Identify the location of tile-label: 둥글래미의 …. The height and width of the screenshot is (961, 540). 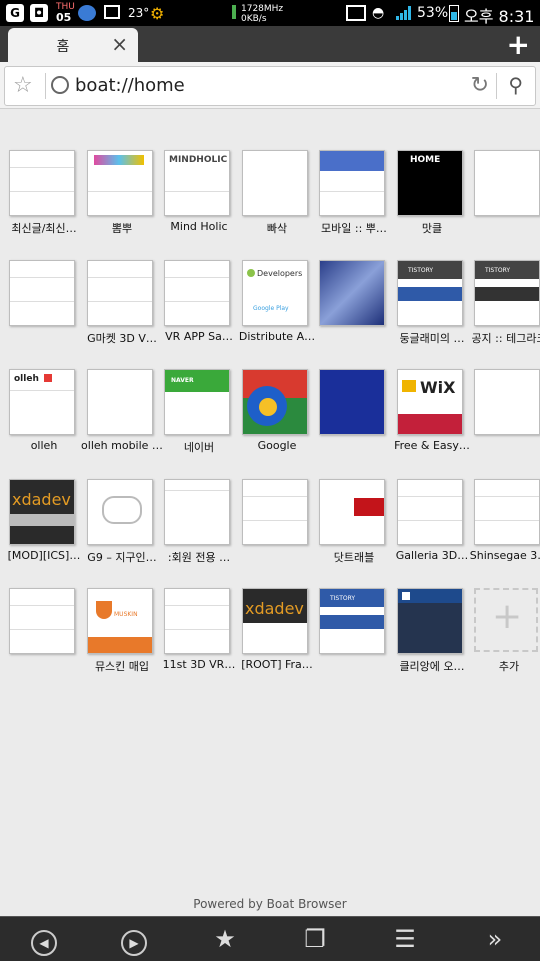
(432, 338).